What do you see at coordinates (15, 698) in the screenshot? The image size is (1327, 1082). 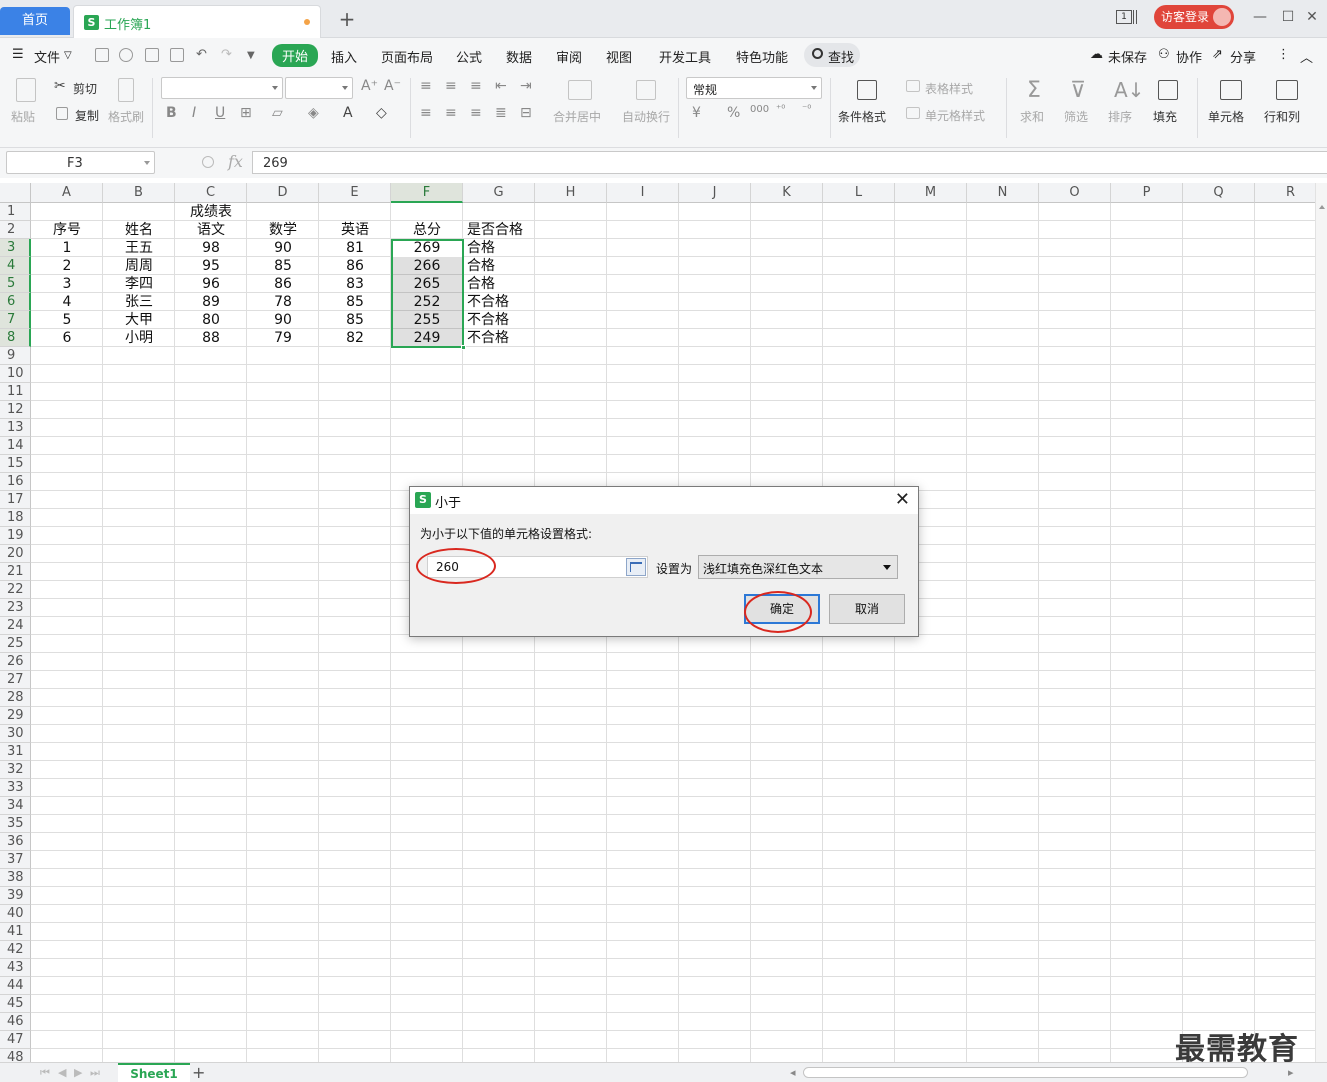 I see `row-header: 28` at bounding box center [15, 698].